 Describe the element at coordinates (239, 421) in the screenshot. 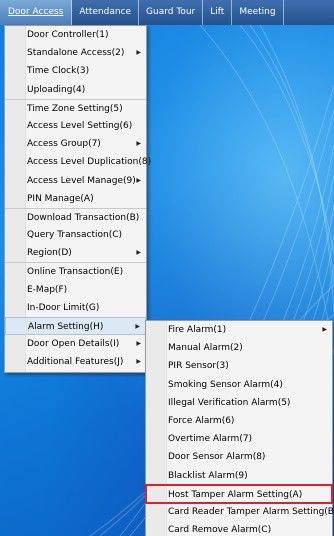

I see `menu-item-force-alarm: Force Alarm(6)` at that location.